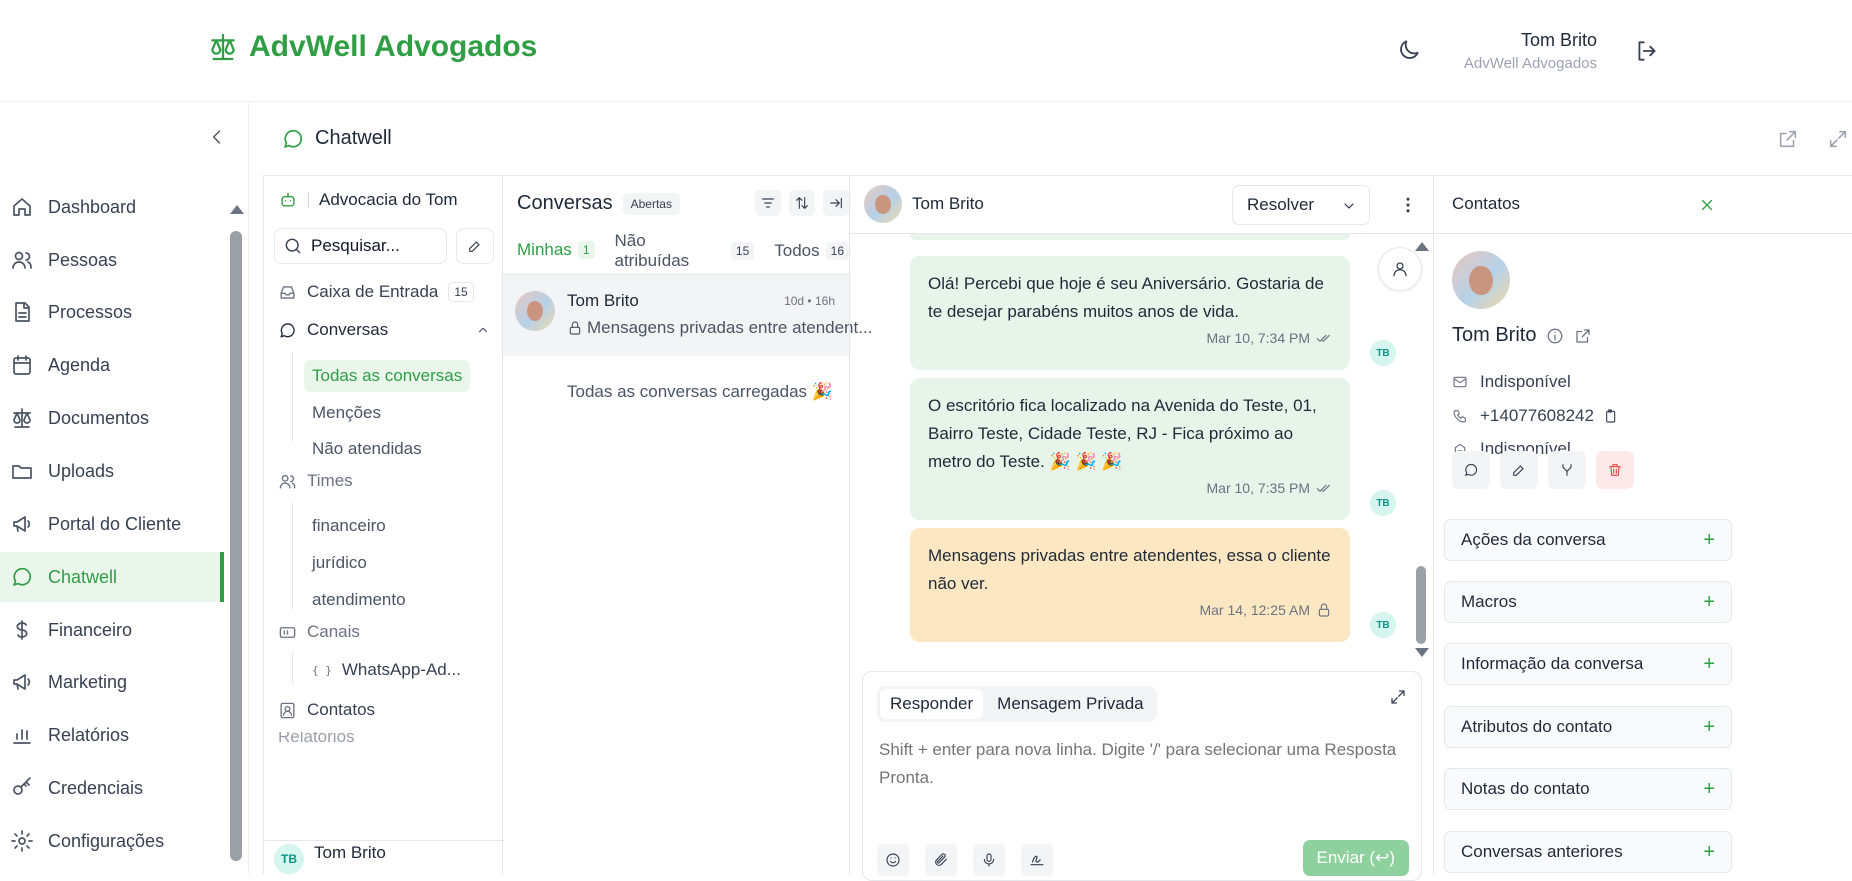 Image resolution: width=1852 pixels, height=881 pixels. Describe the element at coordinates (1421, 446) in the screenshot. I see `chat-scrollbar` at that location.